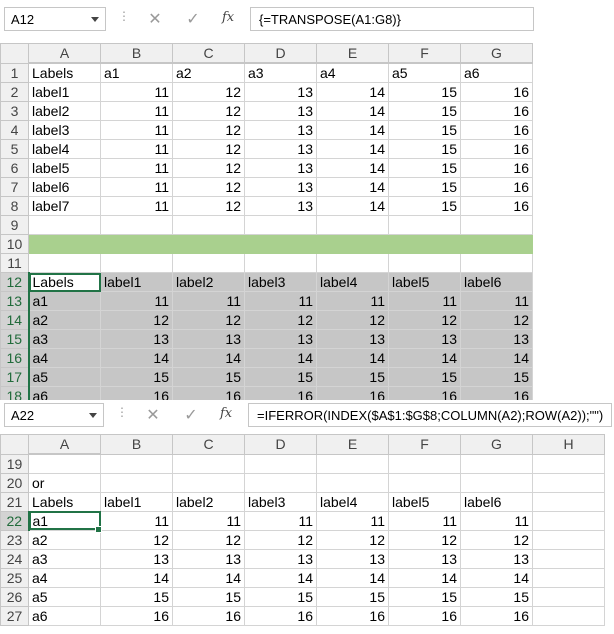 The image size is (614, 634). Describe the element at coordinates (136, 501) in the screenshot. I see `cell-b21: label1` at that location.